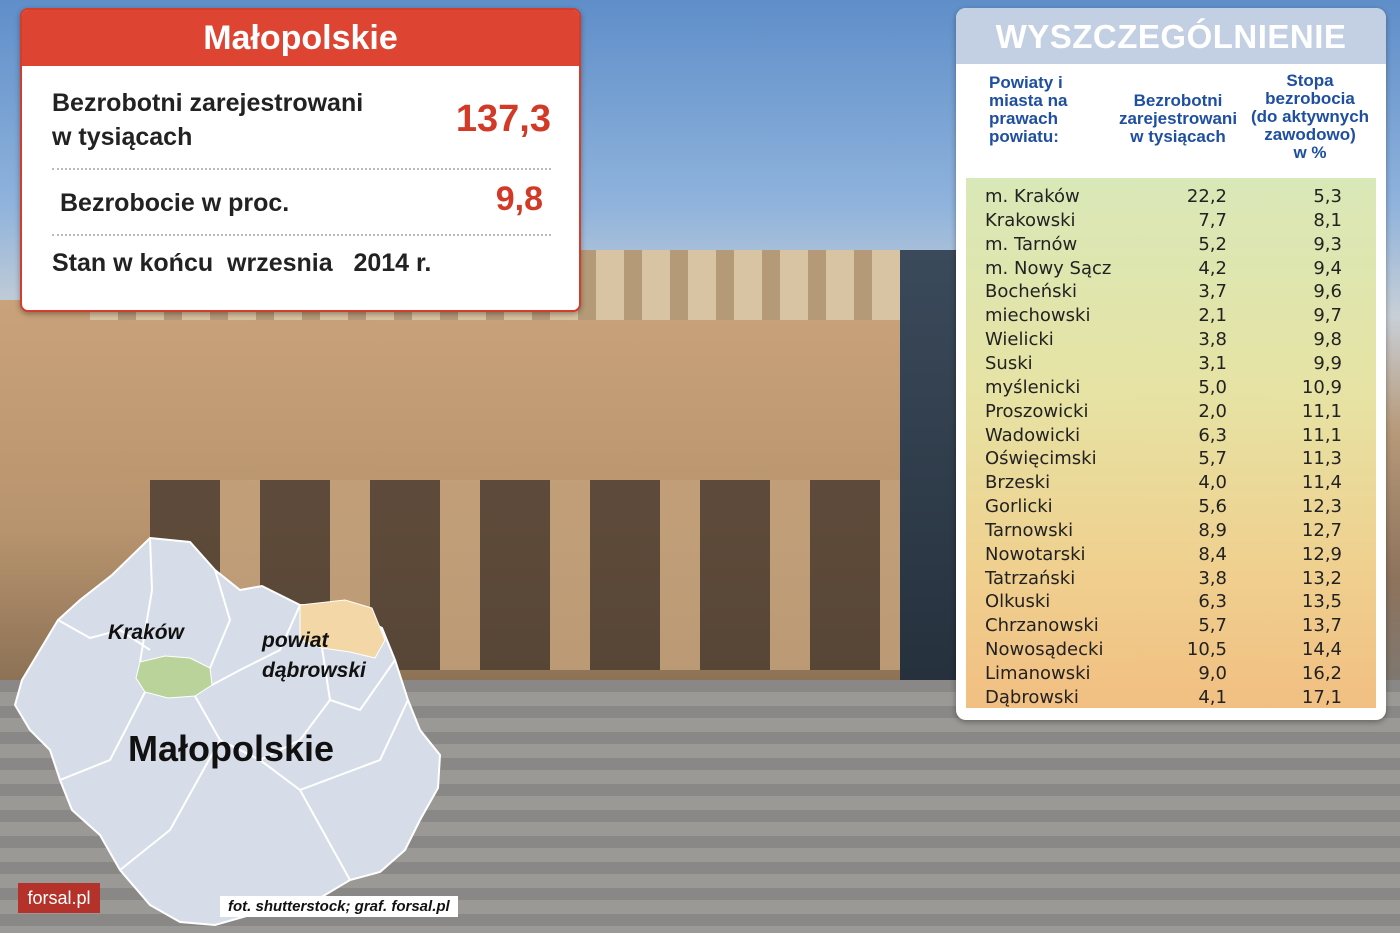  I want to click on rate-cell: 10,9, so click(1321, 387).